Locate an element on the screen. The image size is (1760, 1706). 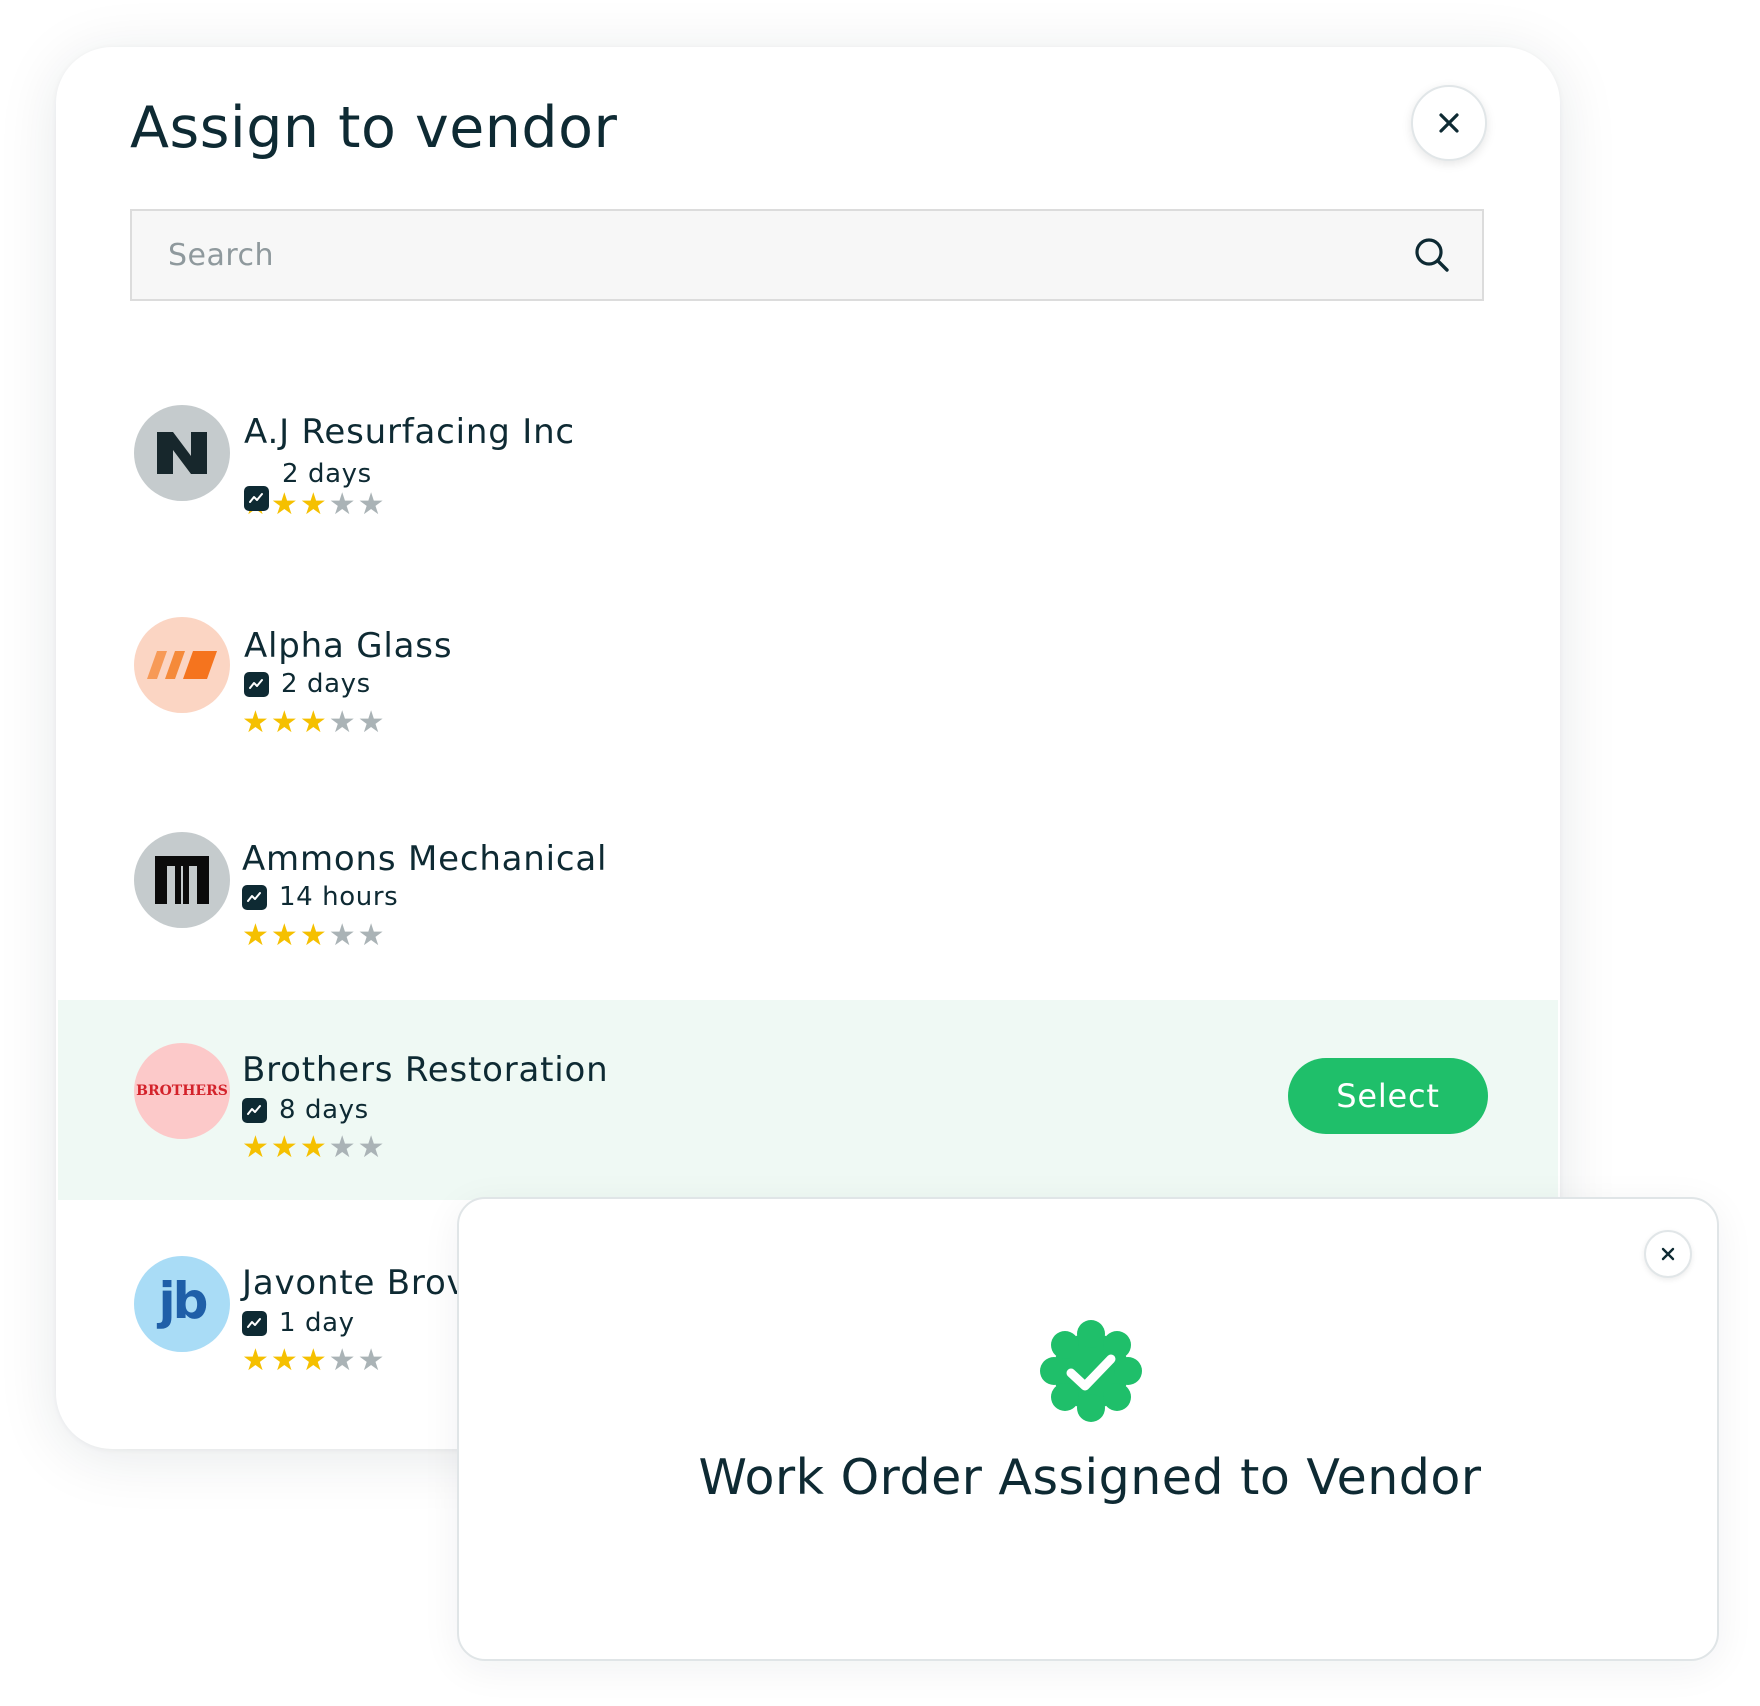
response-time-text: 8 days is located at coordinates (324, 1110).